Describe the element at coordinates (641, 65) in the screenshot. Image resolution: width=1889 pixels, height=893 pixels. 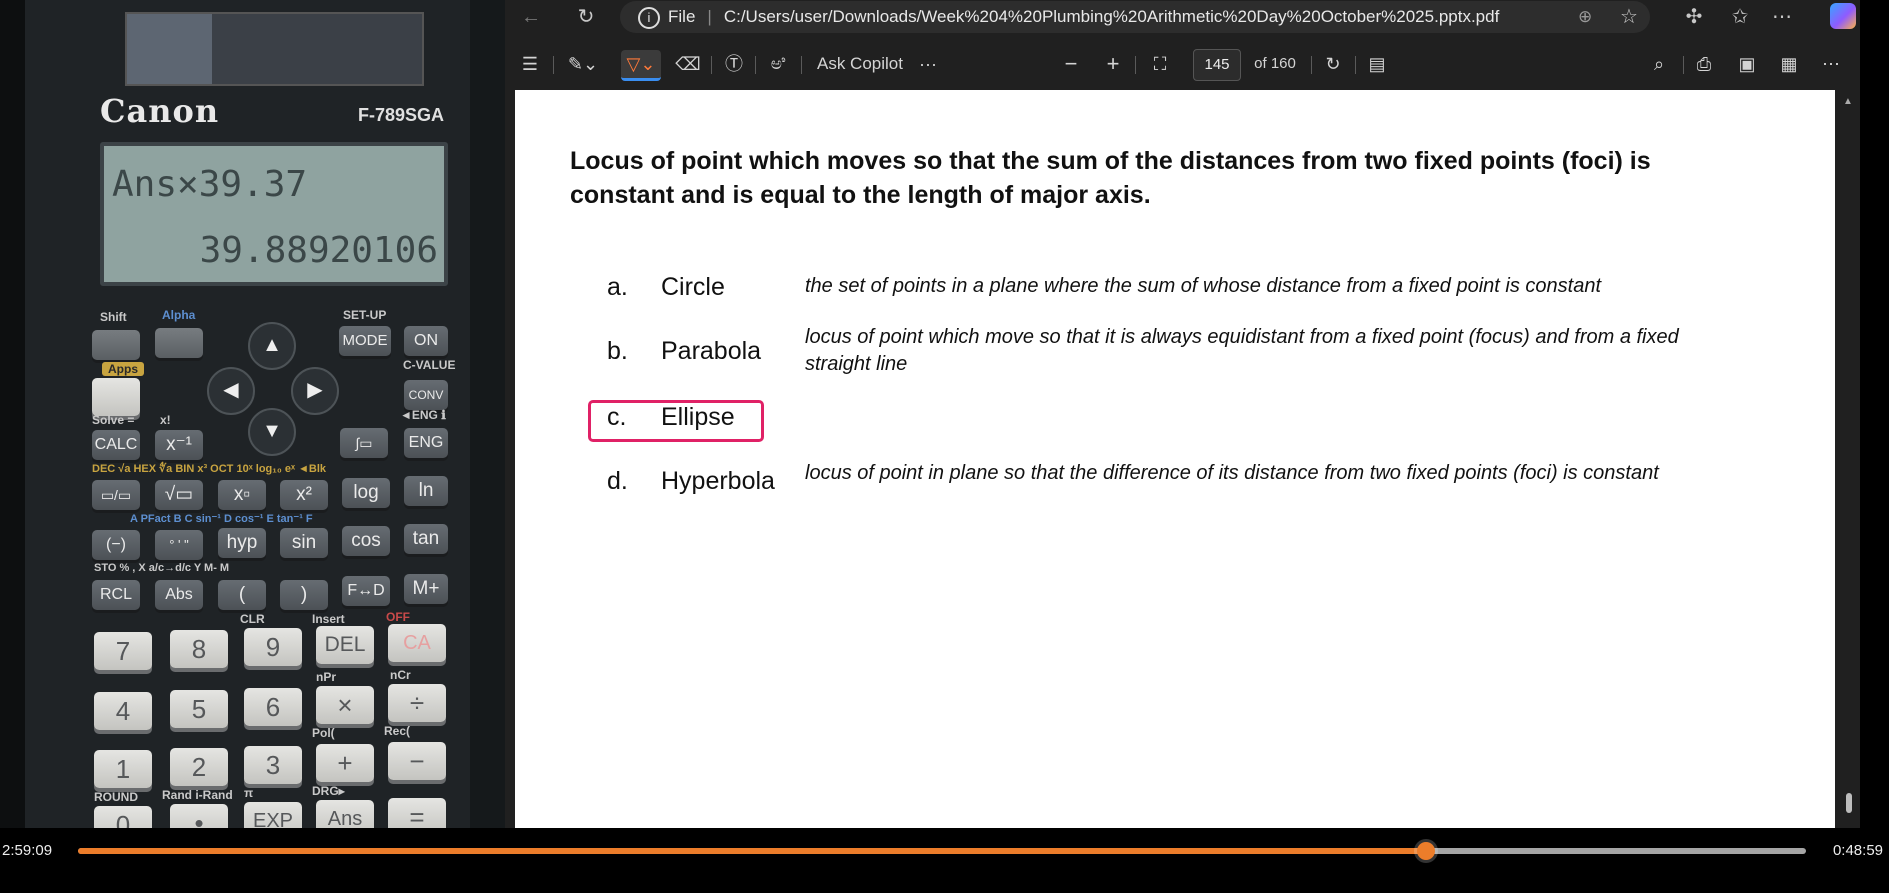
I see `draw-tool-button: ▽⌄` at that location.